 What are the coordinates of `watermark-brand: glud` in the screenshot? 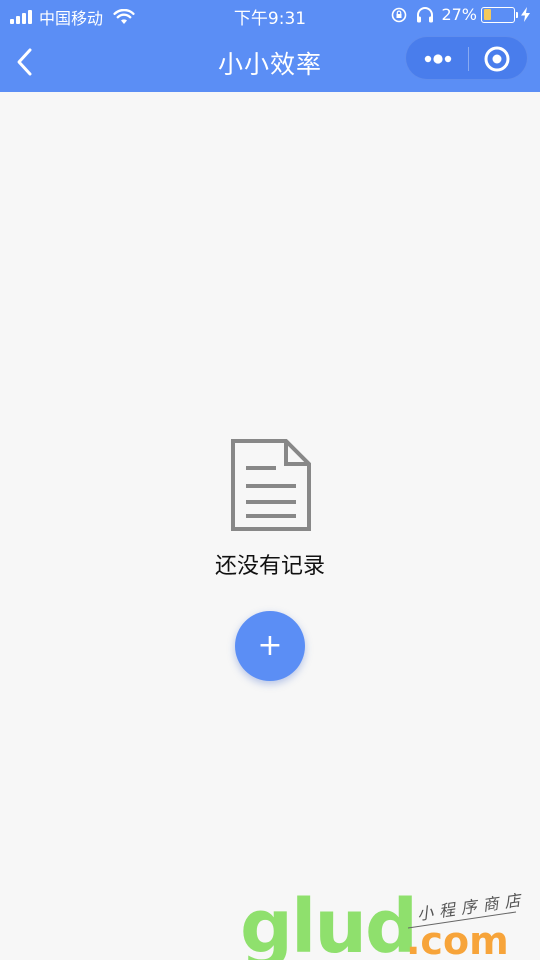 It's located at (328, 922).